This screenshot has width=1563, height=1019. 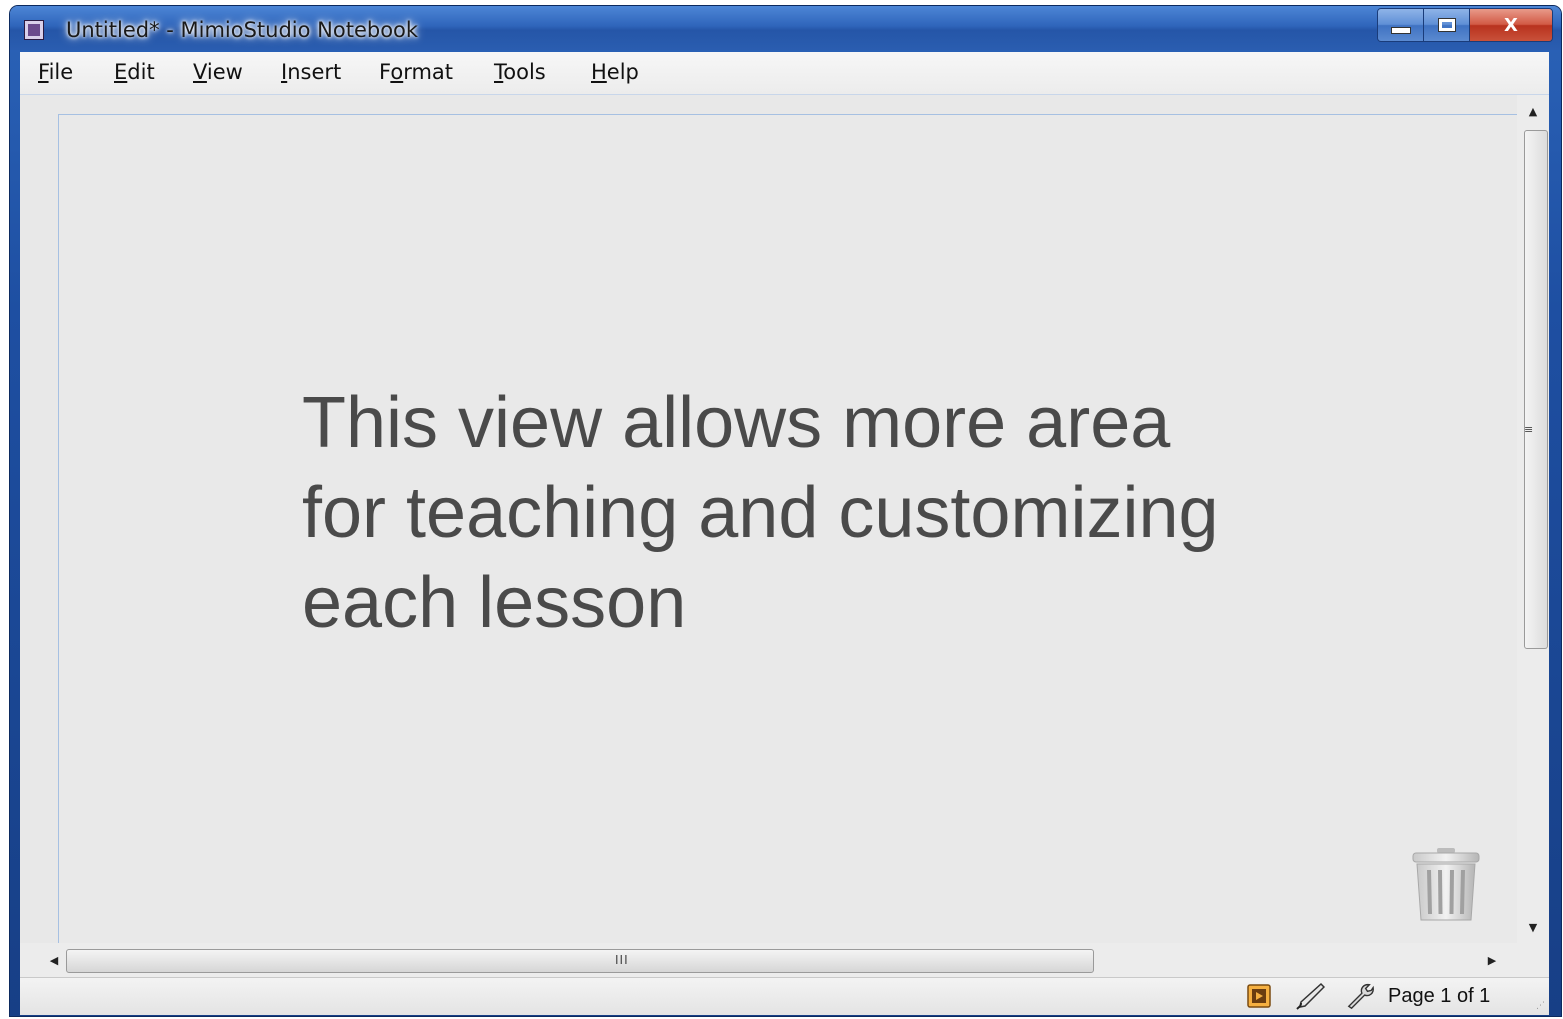 What do you see at coordinates (1401, 25) in the screenshot?
I see `minimize-button` at bounding box center [1401, 25].